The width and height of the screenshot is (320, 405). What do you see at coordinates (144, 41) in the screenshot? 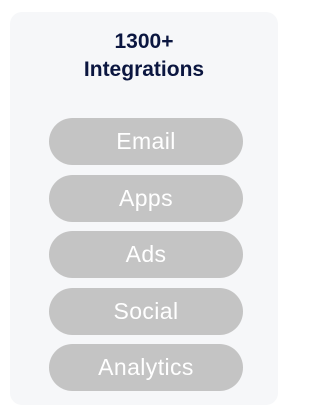
I see `integrations-count: 1300+` at bounding box center [144, 41].